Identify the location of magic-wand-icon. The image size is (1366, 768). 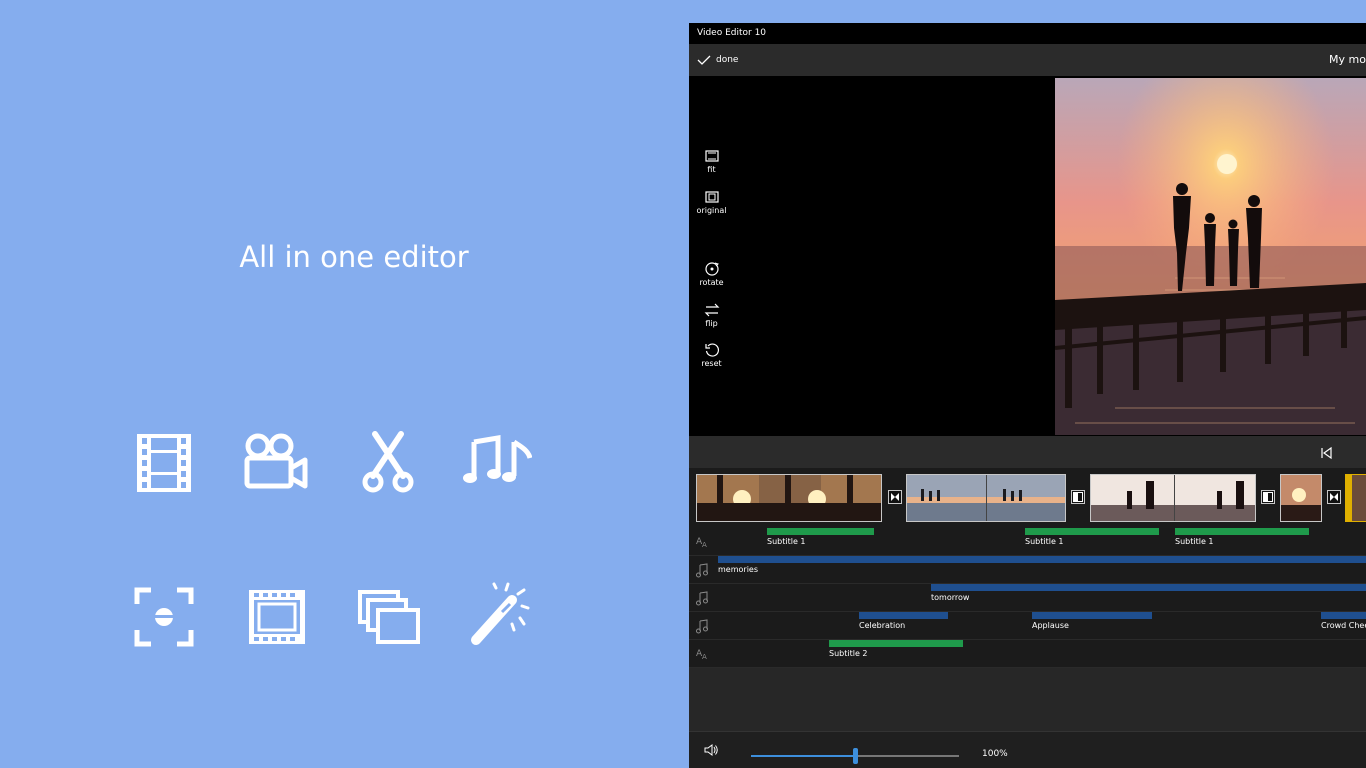
(501, 617).